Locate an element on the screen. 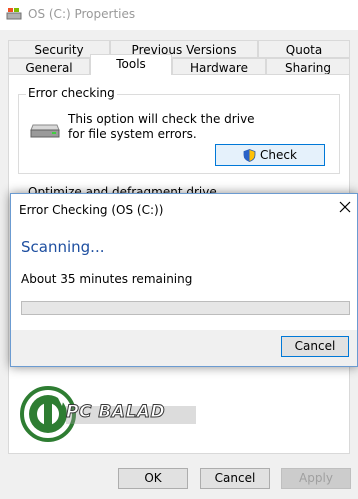 This screenshot has width=358, height=499. dialog-title: Error Checking (OS (C:)) is located at coordinates (91, 210).